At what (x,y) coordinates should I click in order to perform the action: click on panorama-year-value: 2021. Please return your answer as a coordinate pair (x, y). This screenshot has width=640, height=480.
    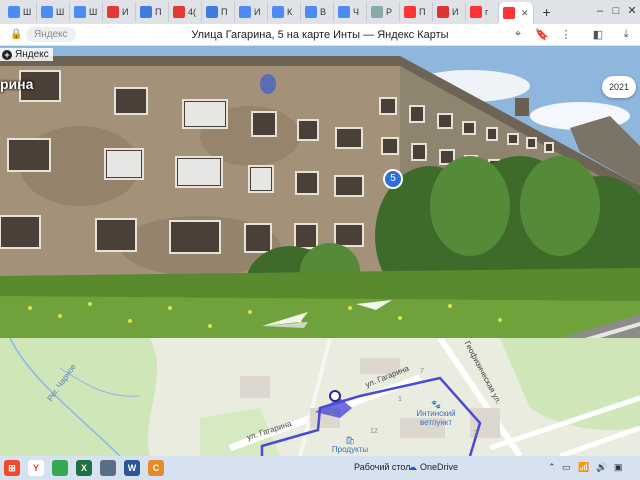
    Looking at the image, I should click on (619, 87).